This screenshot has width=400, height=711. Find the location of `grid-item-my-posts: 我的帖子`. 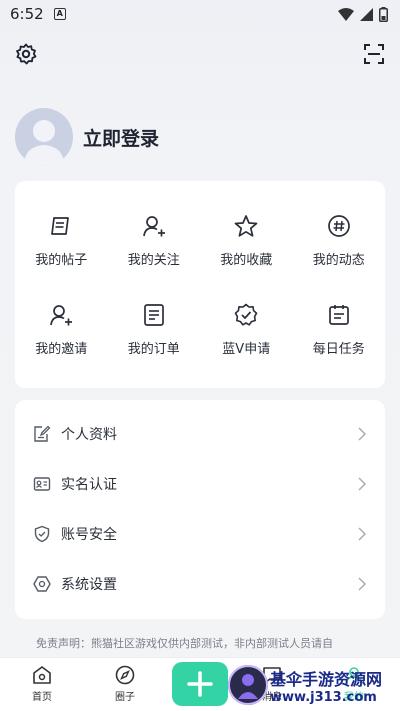

grid-item-my-posts: 我的帖子 is located at coordinates (61, 240).